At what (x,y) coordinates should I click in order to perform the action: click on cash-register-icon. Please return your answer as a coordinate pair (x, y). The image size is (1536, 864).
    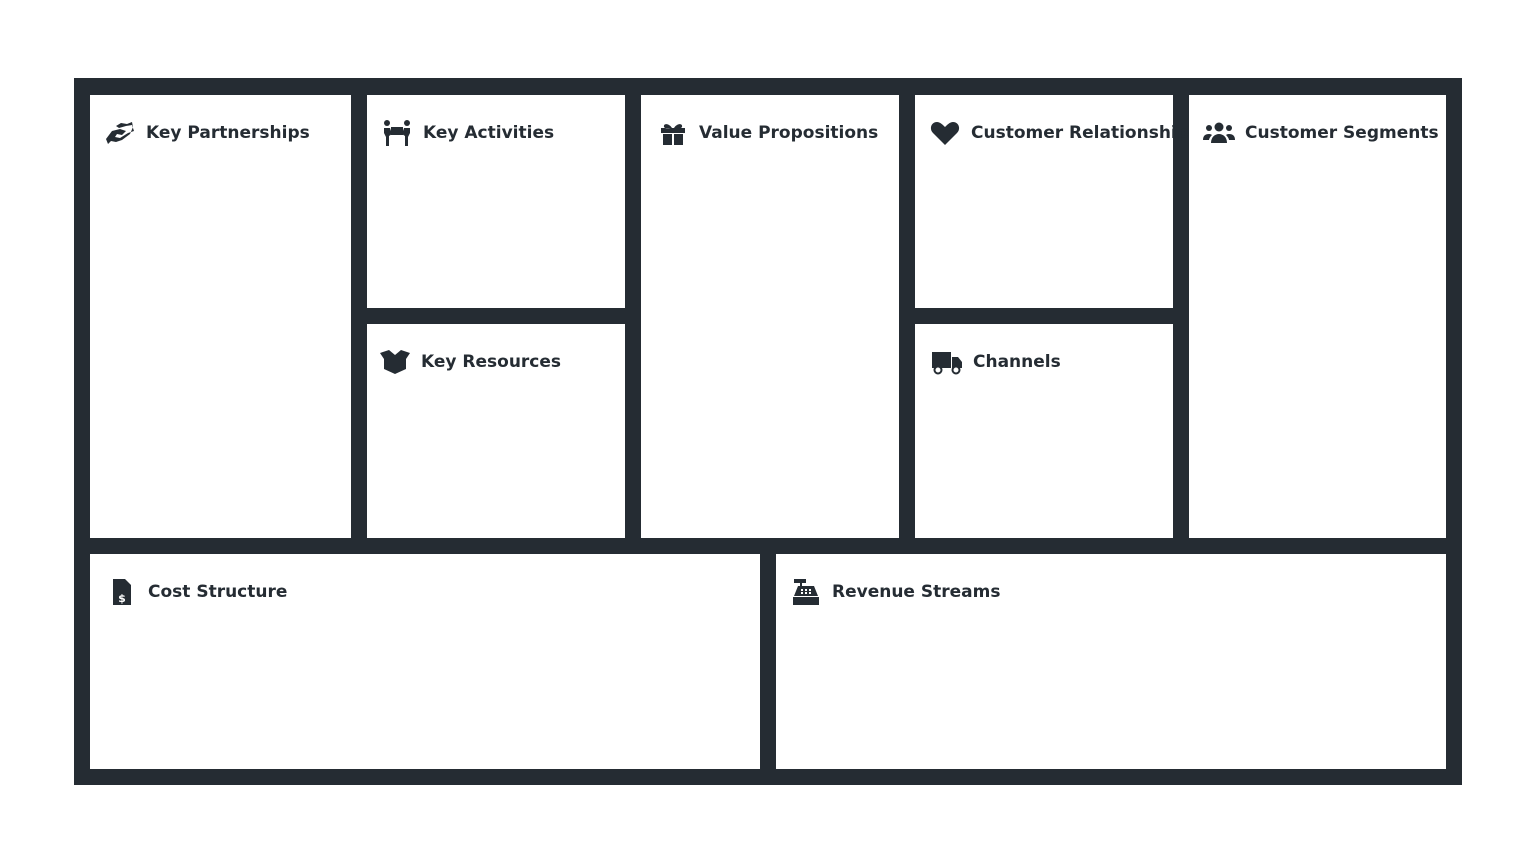
    Looking at the image, I should click on (806, 592).